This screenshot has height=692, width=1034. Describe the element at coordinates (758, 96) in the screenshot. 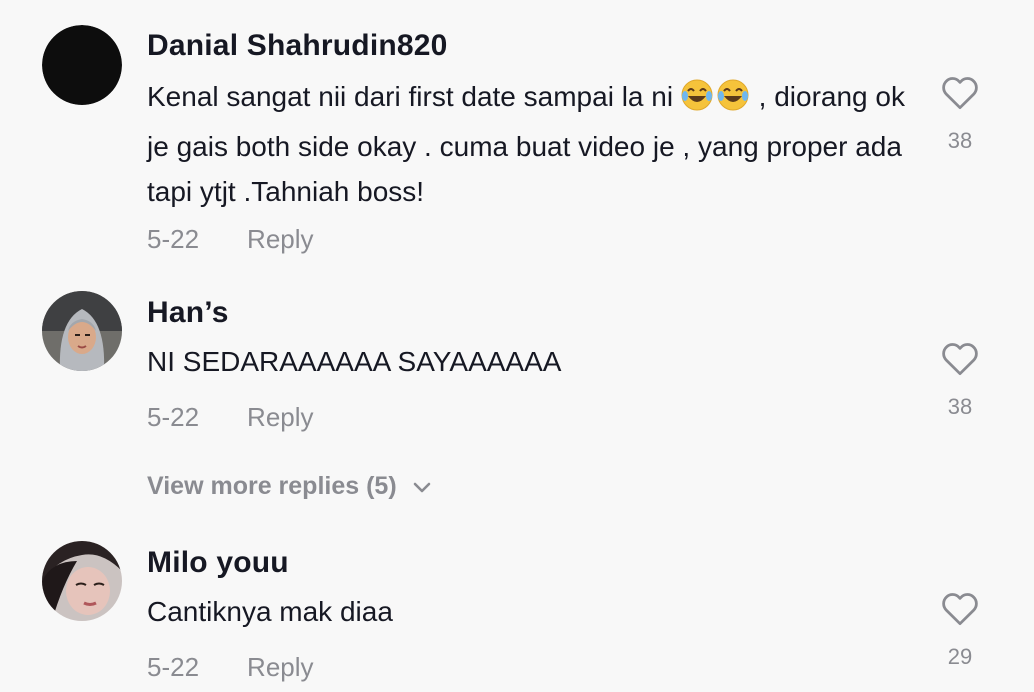

I see `comment-text-line1-end: ,` at that location.